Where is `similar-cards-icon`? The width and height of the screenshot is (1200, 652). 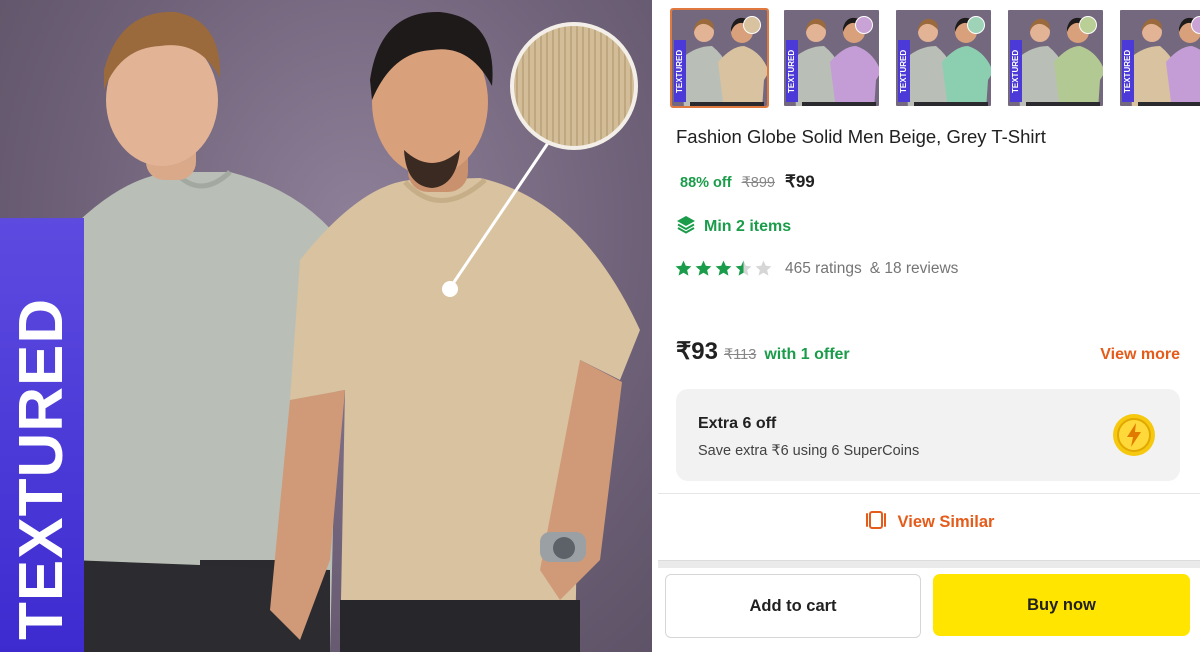
similar-cards-icon is located at coordinates (876, 522).